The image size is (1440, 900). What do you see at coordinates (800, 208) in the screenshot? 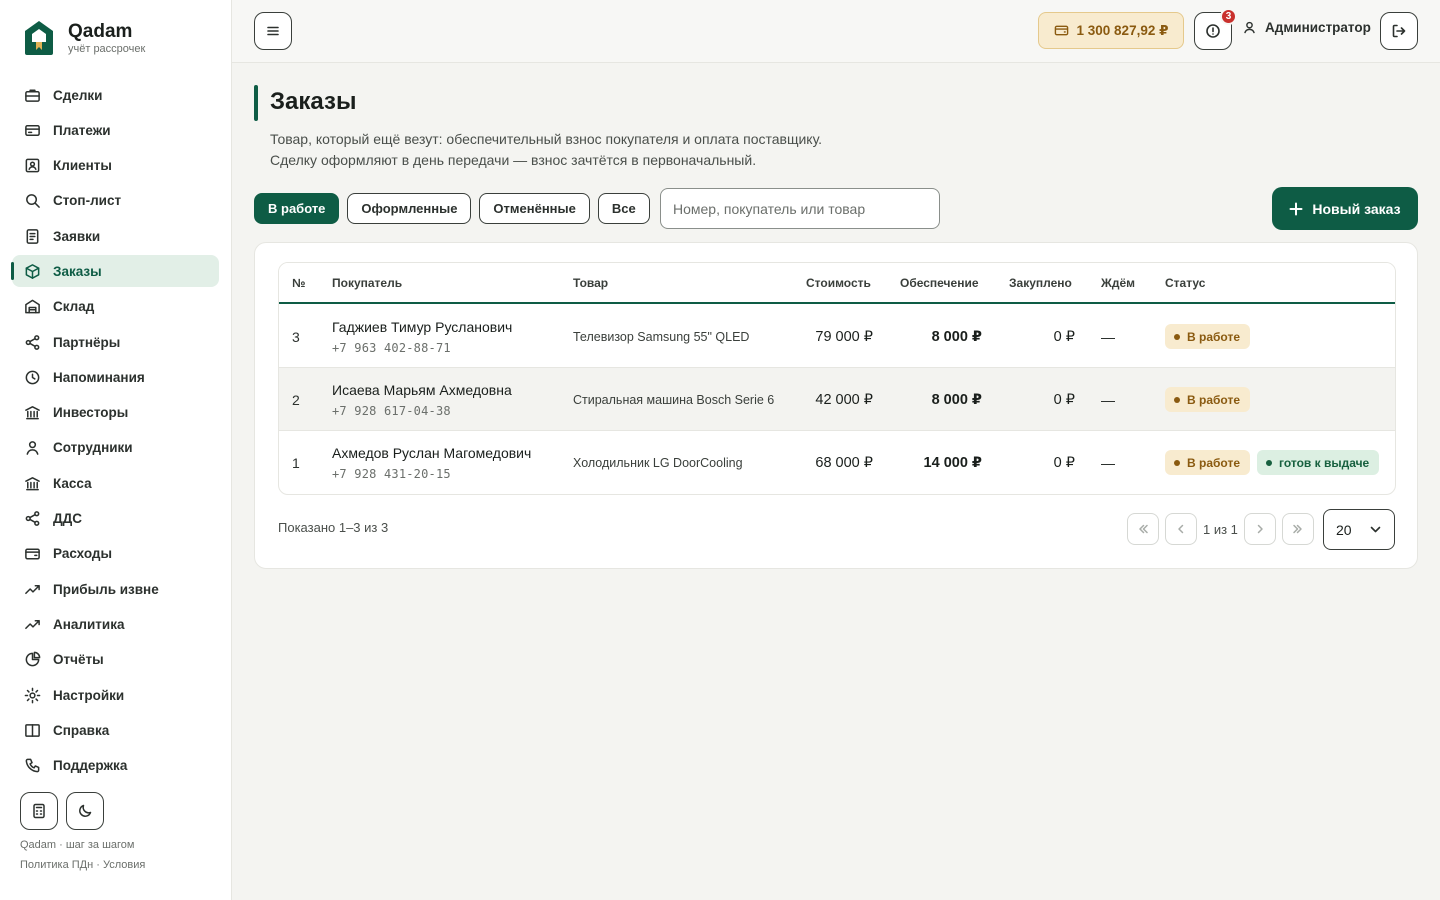
I see `search-input` at bounding box center [800, 208].